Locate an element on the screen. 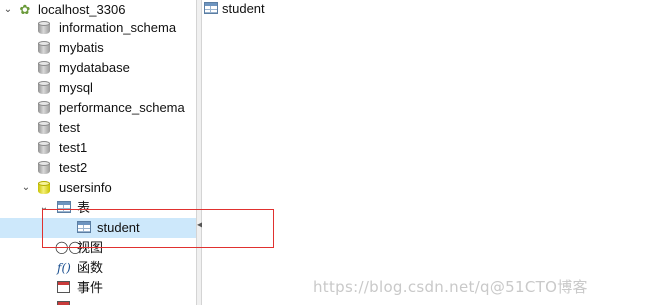 The height and width of the screenshot is (305, 651). tree-item-events-group: 事件 is located at coordinates (98, 288).